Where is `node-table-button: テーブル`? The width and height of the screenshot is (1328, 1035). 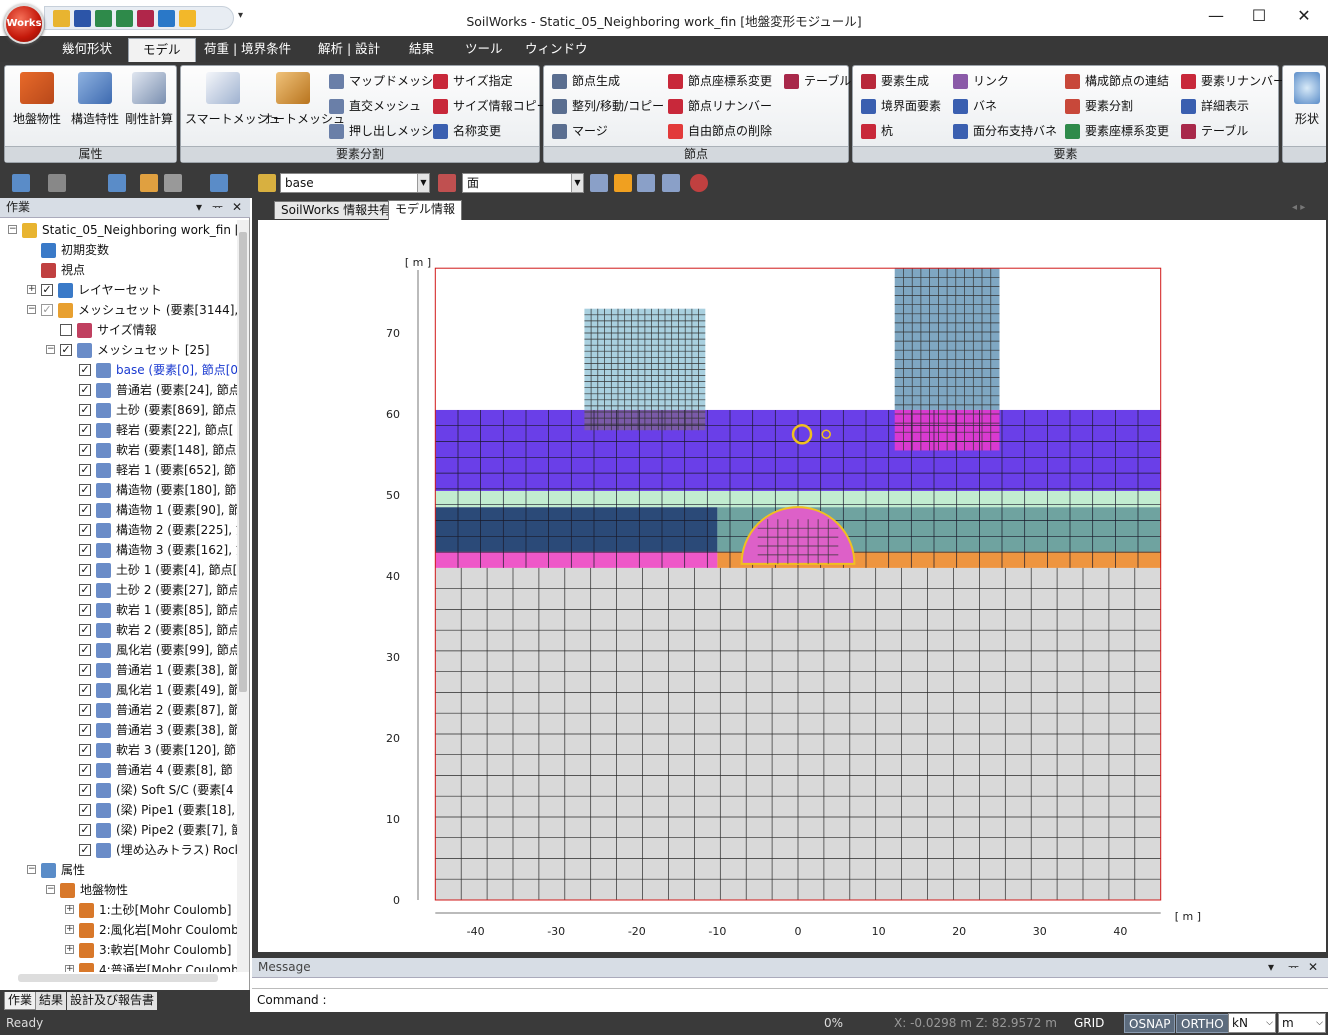
node-table-button: テーブル is located at coordinates (817, 81).